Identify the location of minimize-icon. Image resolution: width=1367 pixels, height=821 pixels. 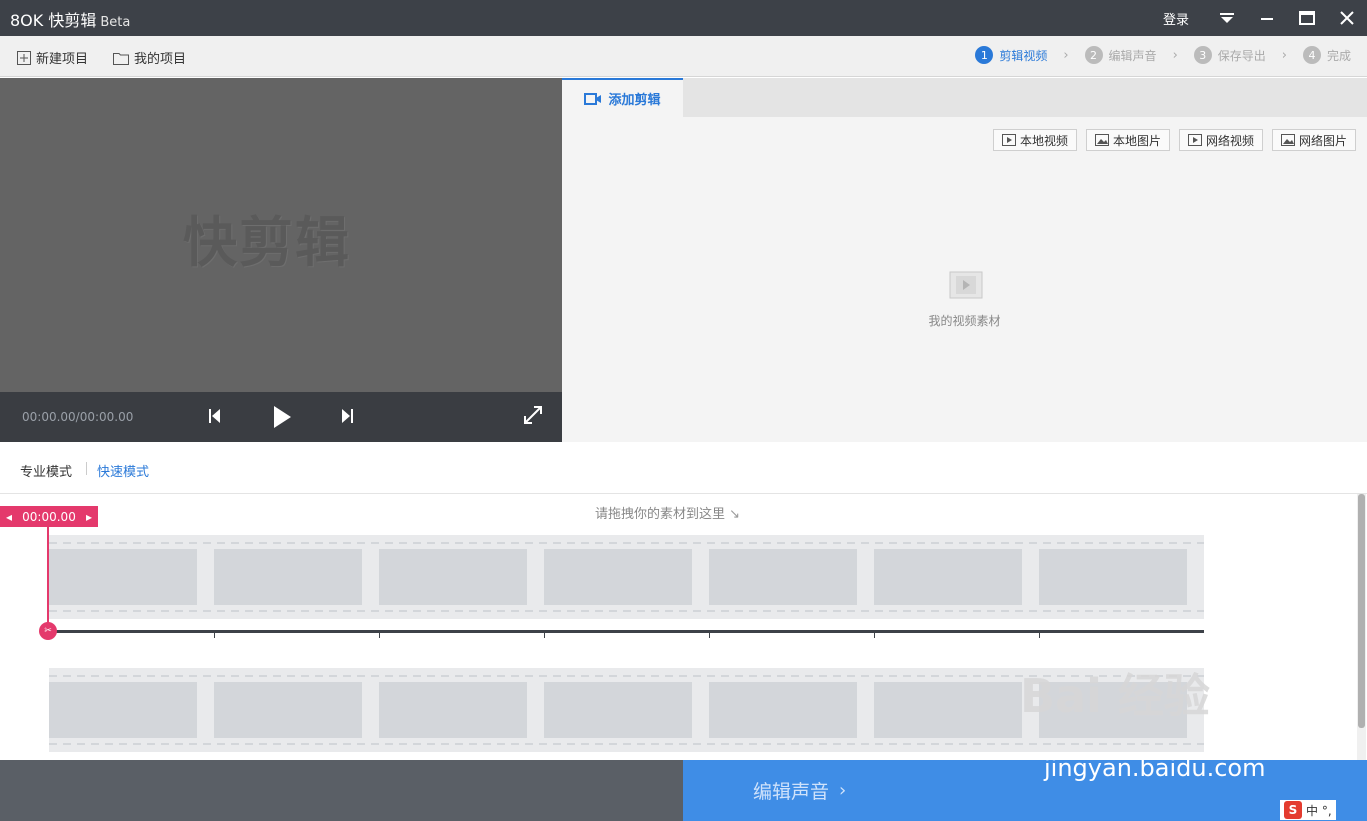
(1267, 19).